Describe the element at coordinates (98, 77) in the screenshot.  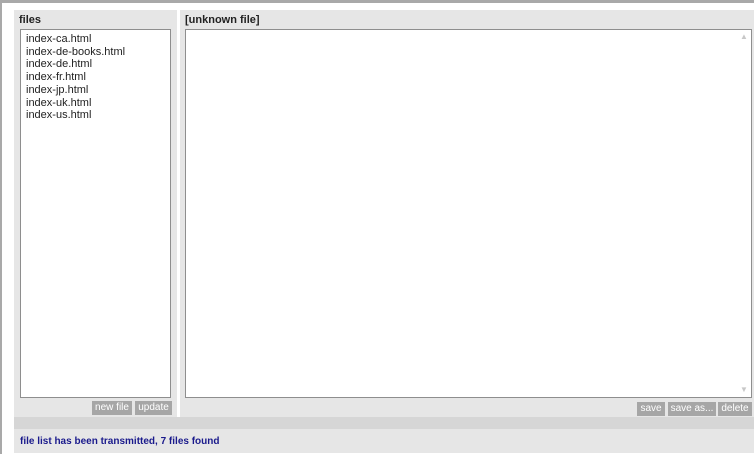
I see `file-list-item: index-fr.html` at that location.